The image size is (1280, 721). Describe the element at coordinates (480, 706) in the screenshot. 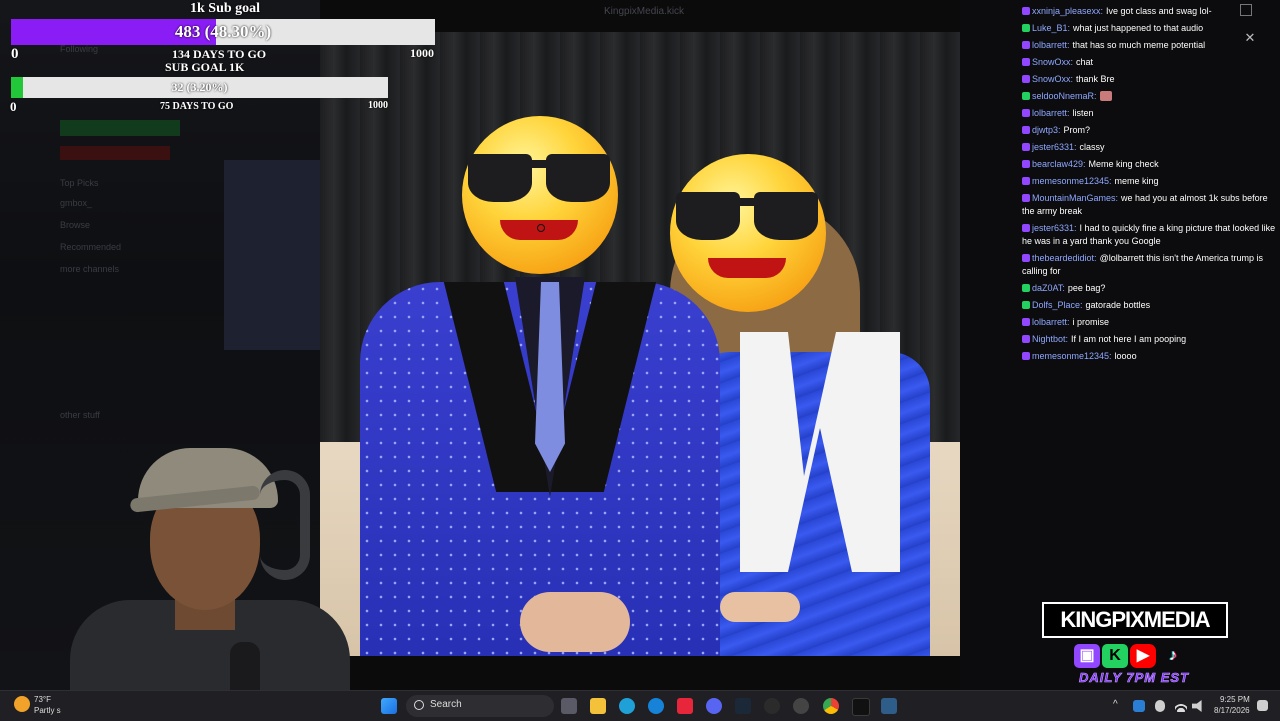

I see `taskbar-search-box: Search` at that location.